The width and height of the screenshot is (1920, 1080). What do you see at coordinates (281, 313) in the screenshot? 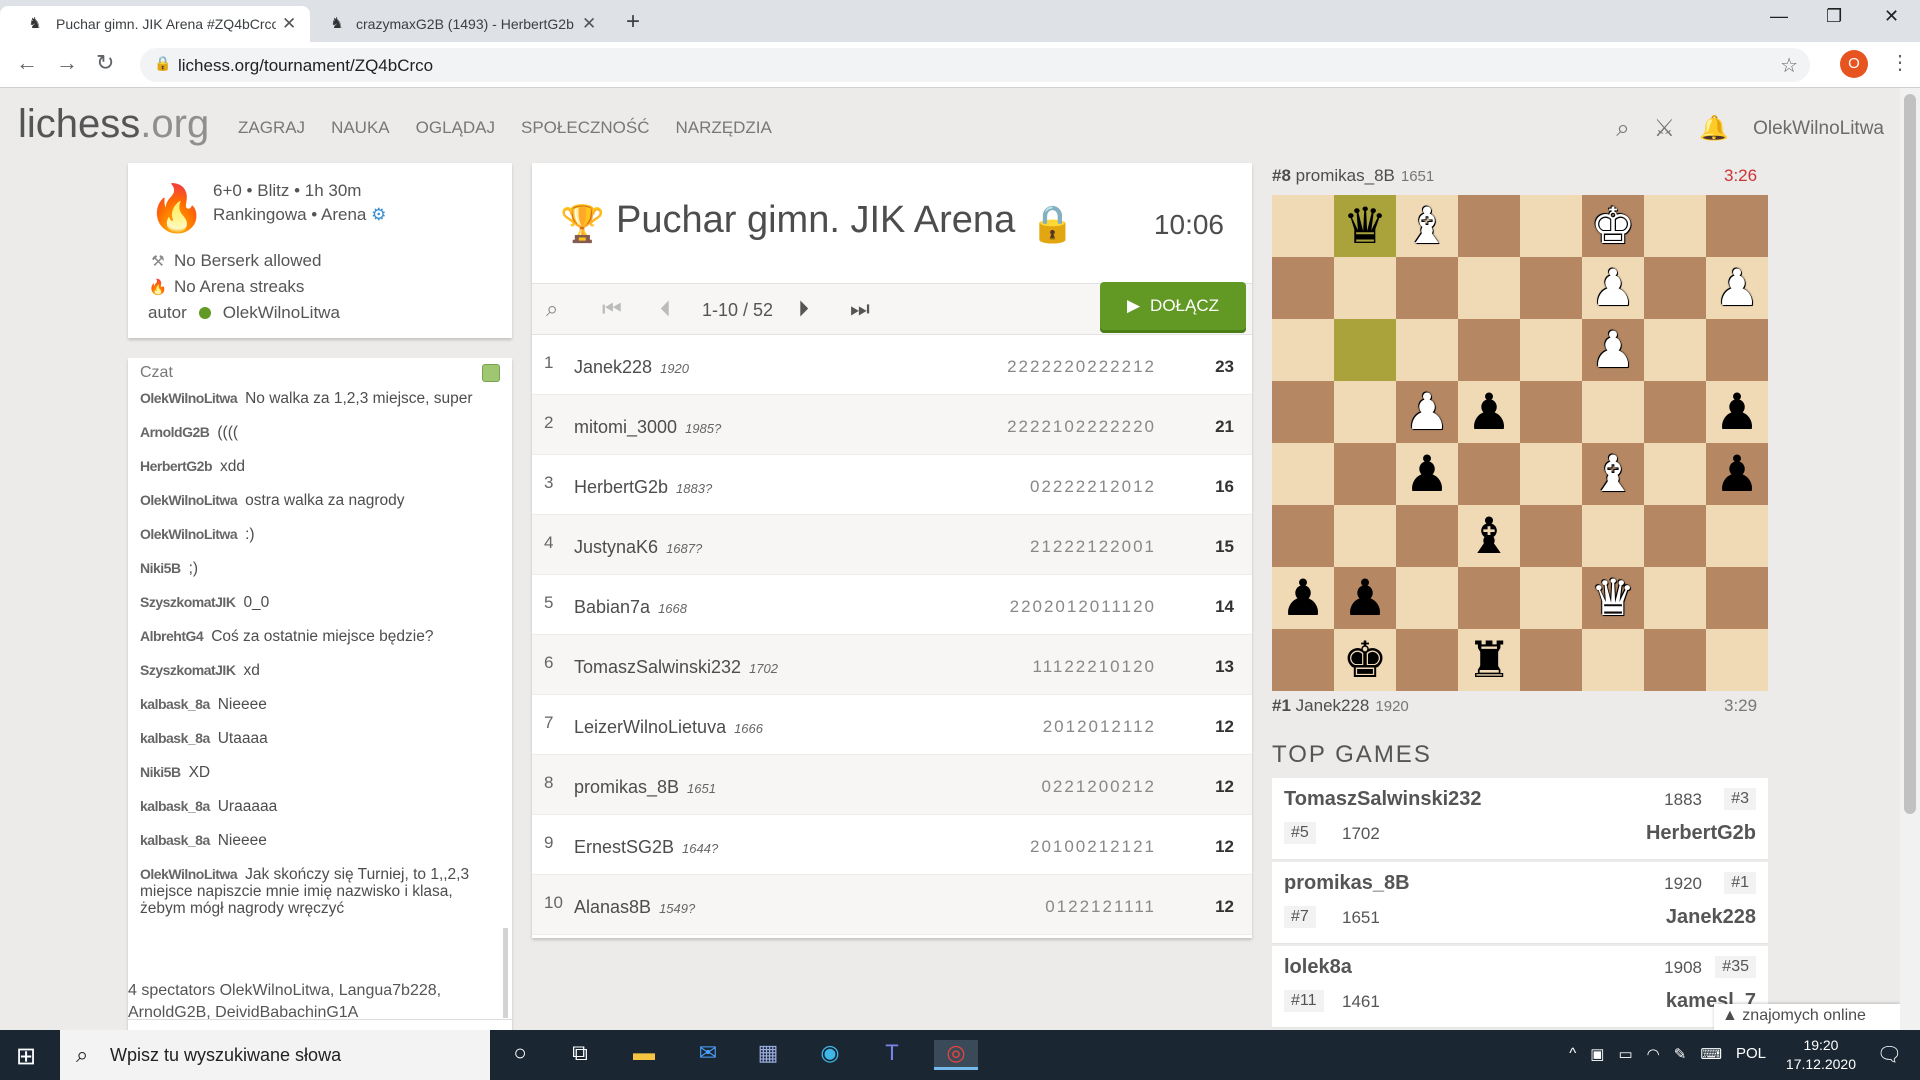
I see `author-link: OlekWilnoLitwa` at bounding box center [281, 313].